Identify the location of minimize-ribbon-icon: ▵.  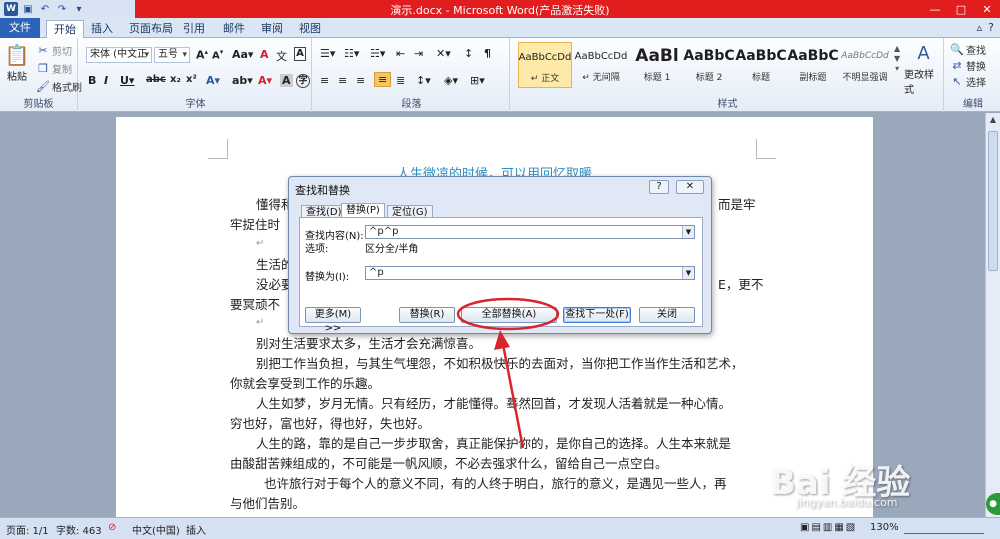
(980, 27).